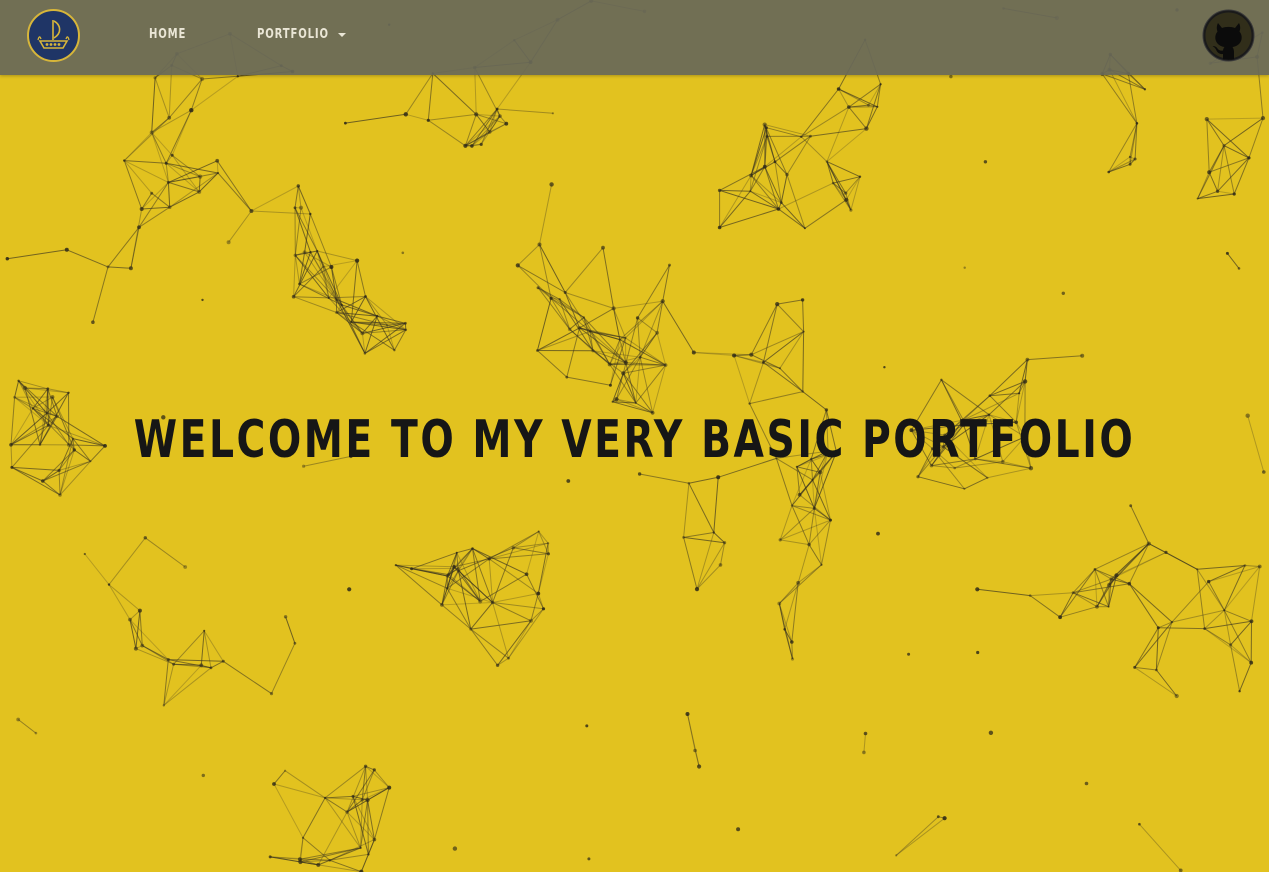 This screenshot has width=1269, height=872. I want to click on ship-logo-icon, so click(53, 35).